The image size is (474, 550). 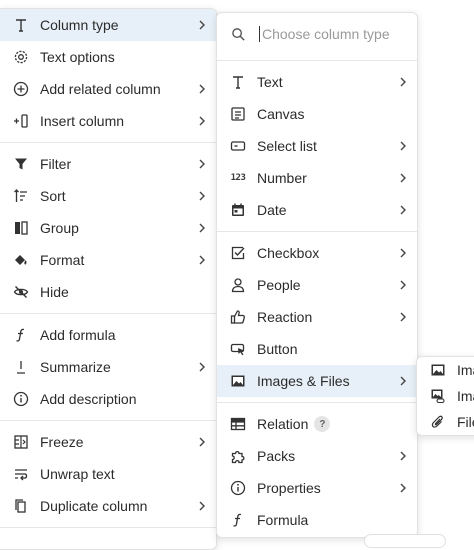 I want to click on menu-item-checkbox: Checkbox, so click(x=317, y=253).